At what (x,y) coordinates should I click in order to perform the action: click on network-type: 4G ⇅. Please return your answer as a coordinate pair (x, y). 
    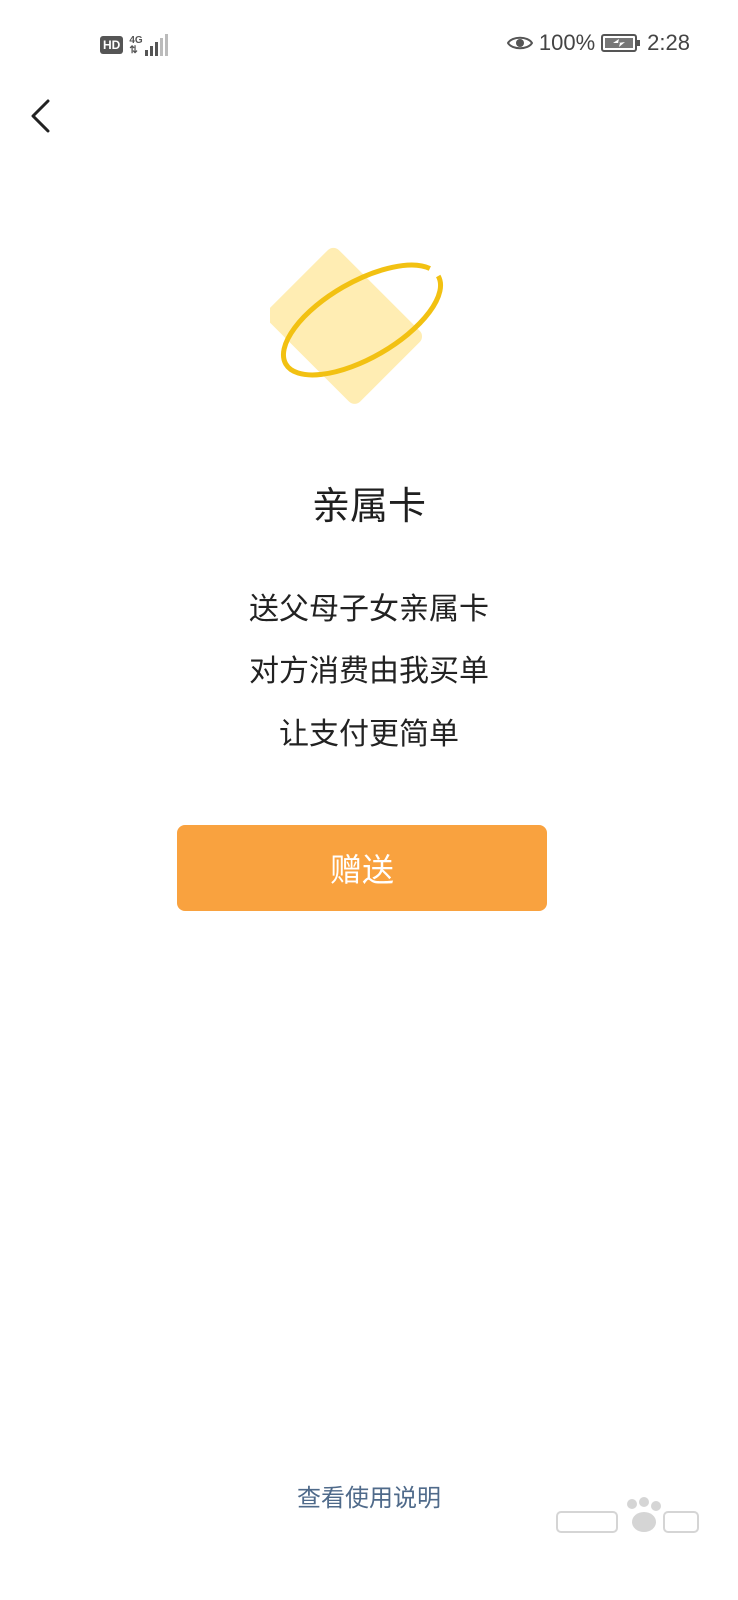
    Looking at the image, I should click on (135, 46).